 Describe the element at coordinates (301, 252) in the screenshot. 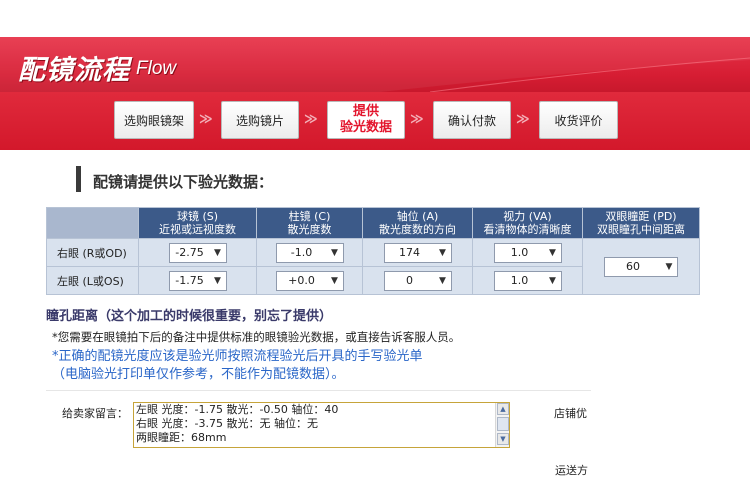

I see `select-value: -1.0` at that location.